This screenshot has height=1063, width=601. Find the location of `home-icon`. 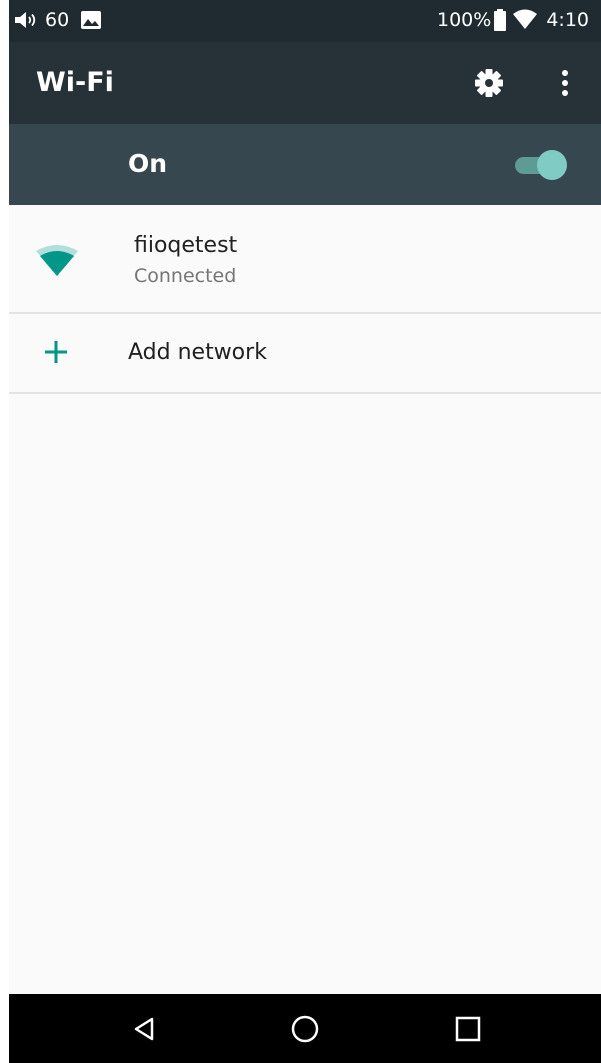

home-icon is located at coordinates (305, 1029).